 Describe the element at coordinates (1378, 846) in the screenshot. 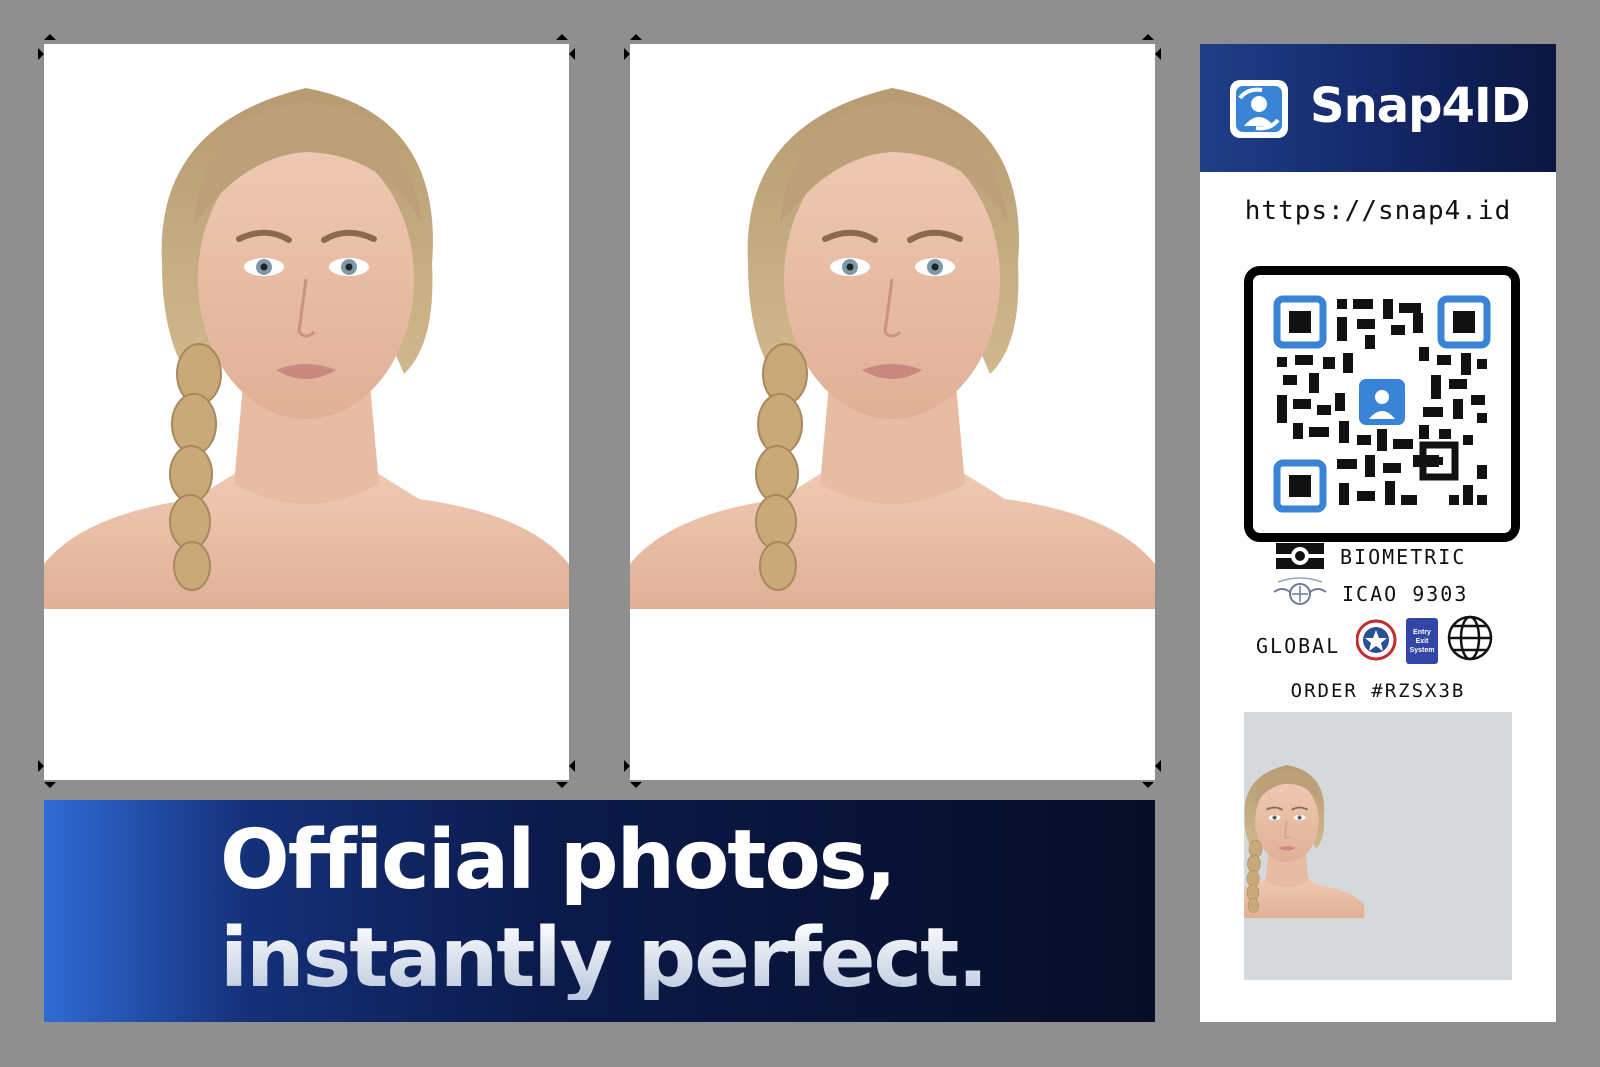

I see `photo-thumbnail` at that location.